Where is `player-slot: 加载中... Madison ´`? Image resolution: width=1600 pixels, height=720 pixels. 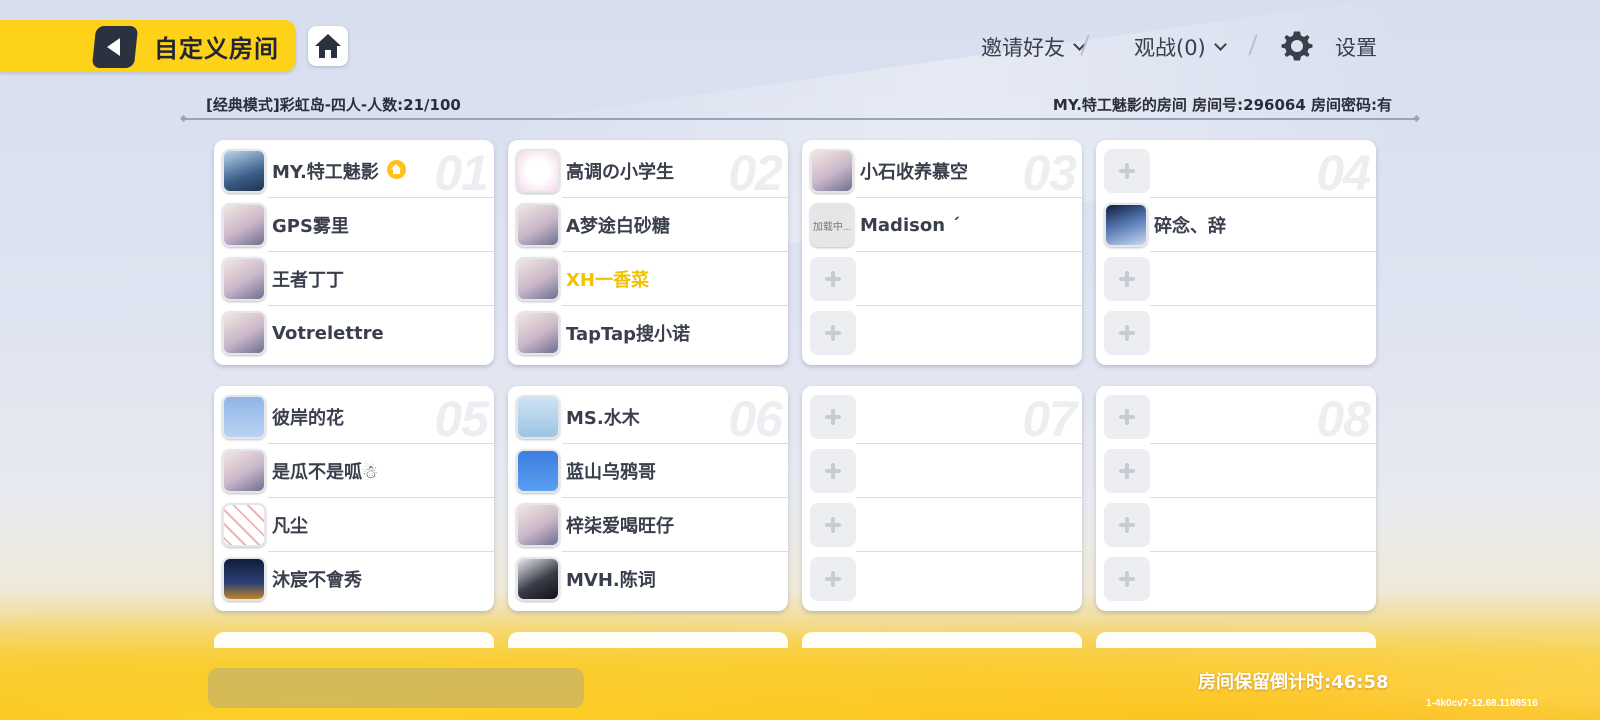 player-slot: 加载中... Madison ´ is located at coordinates (942, 225).